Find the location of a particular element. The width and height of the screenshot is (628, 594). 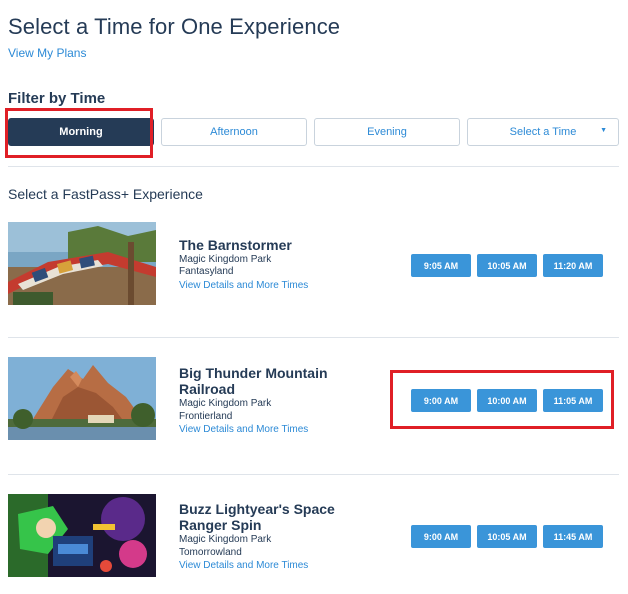

ride-name-line1: Big Thunder Mountain is located at coordinates (253, 373).